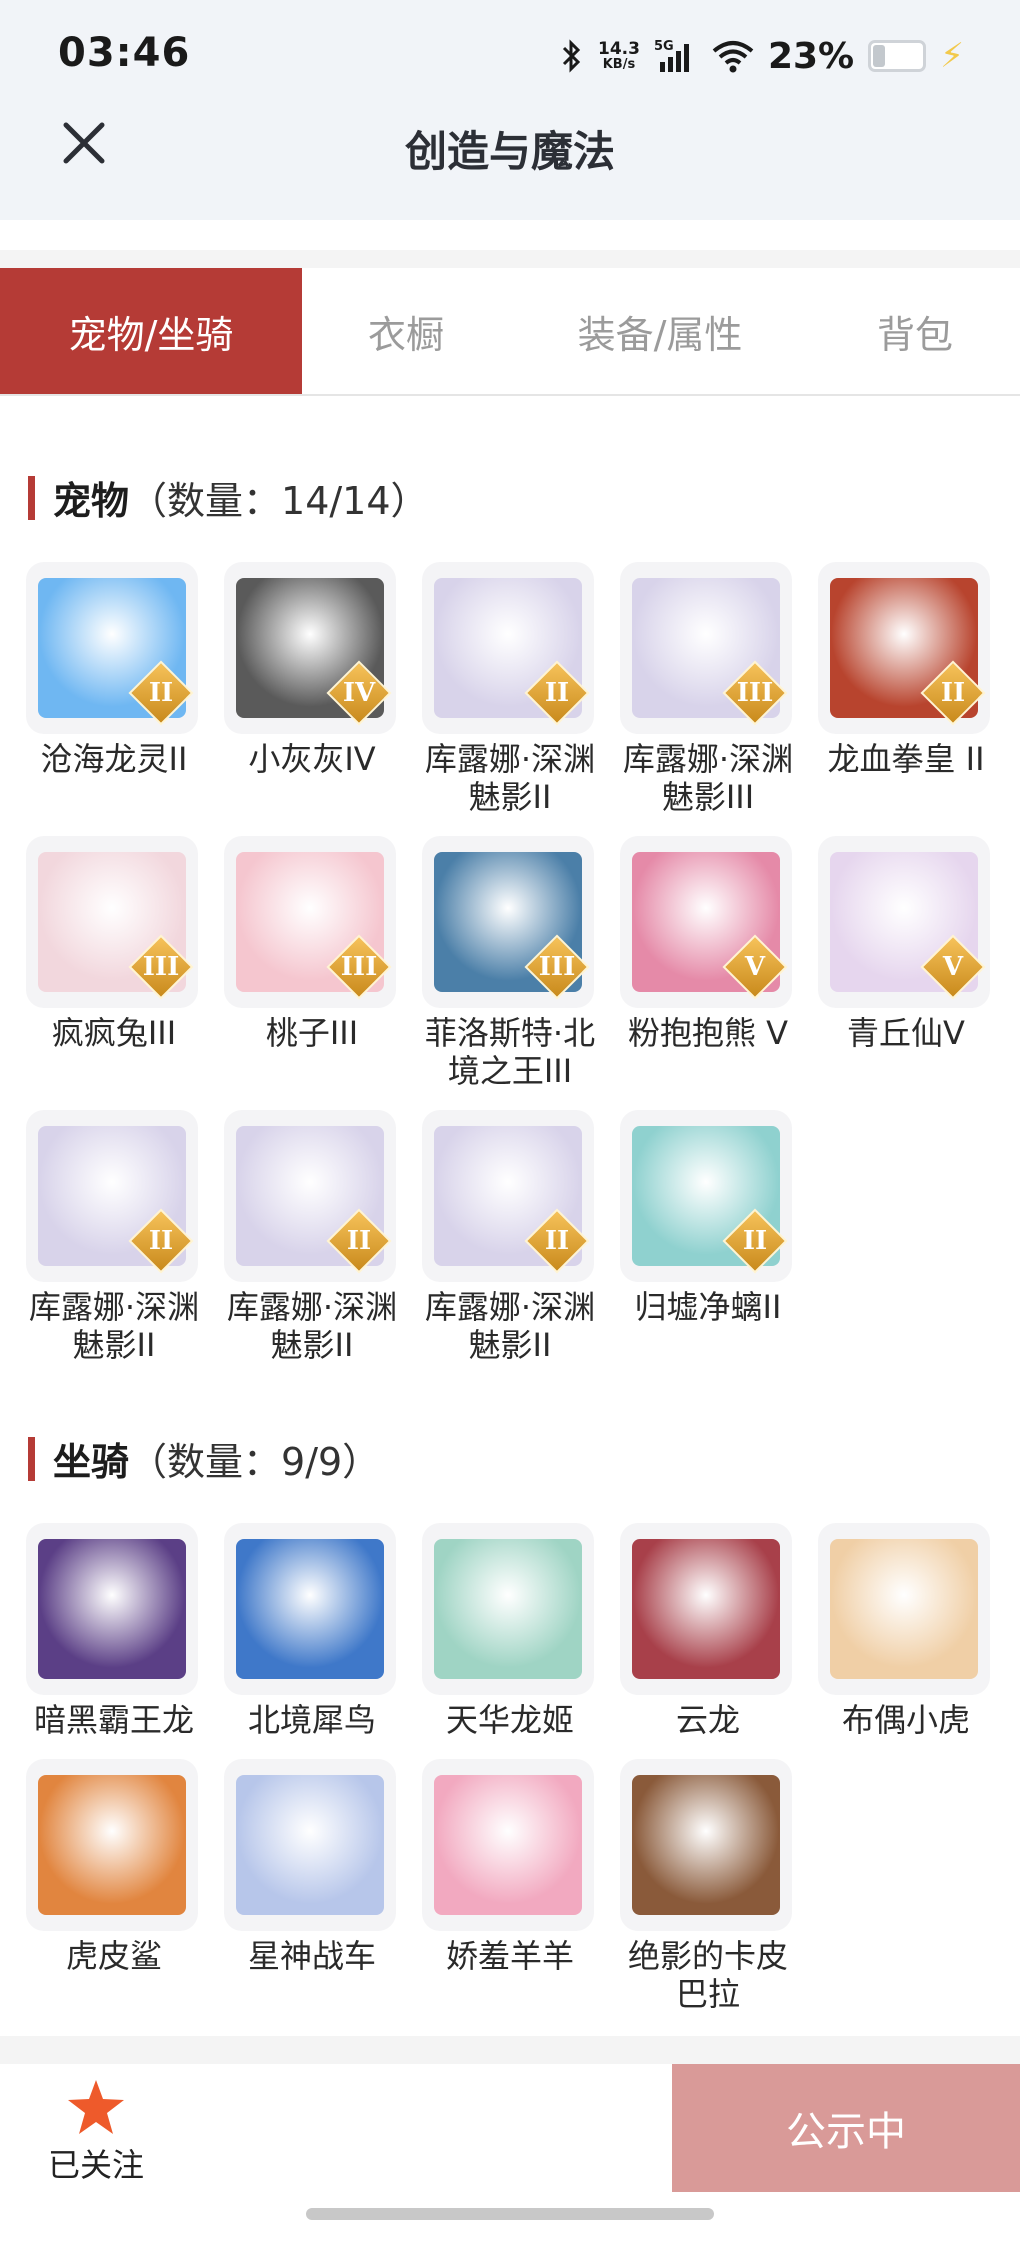  Describe the element at coordinates (707, 1975) in the screenshot. I see `item-label: 绝影的卡皮巴拉` at that location.